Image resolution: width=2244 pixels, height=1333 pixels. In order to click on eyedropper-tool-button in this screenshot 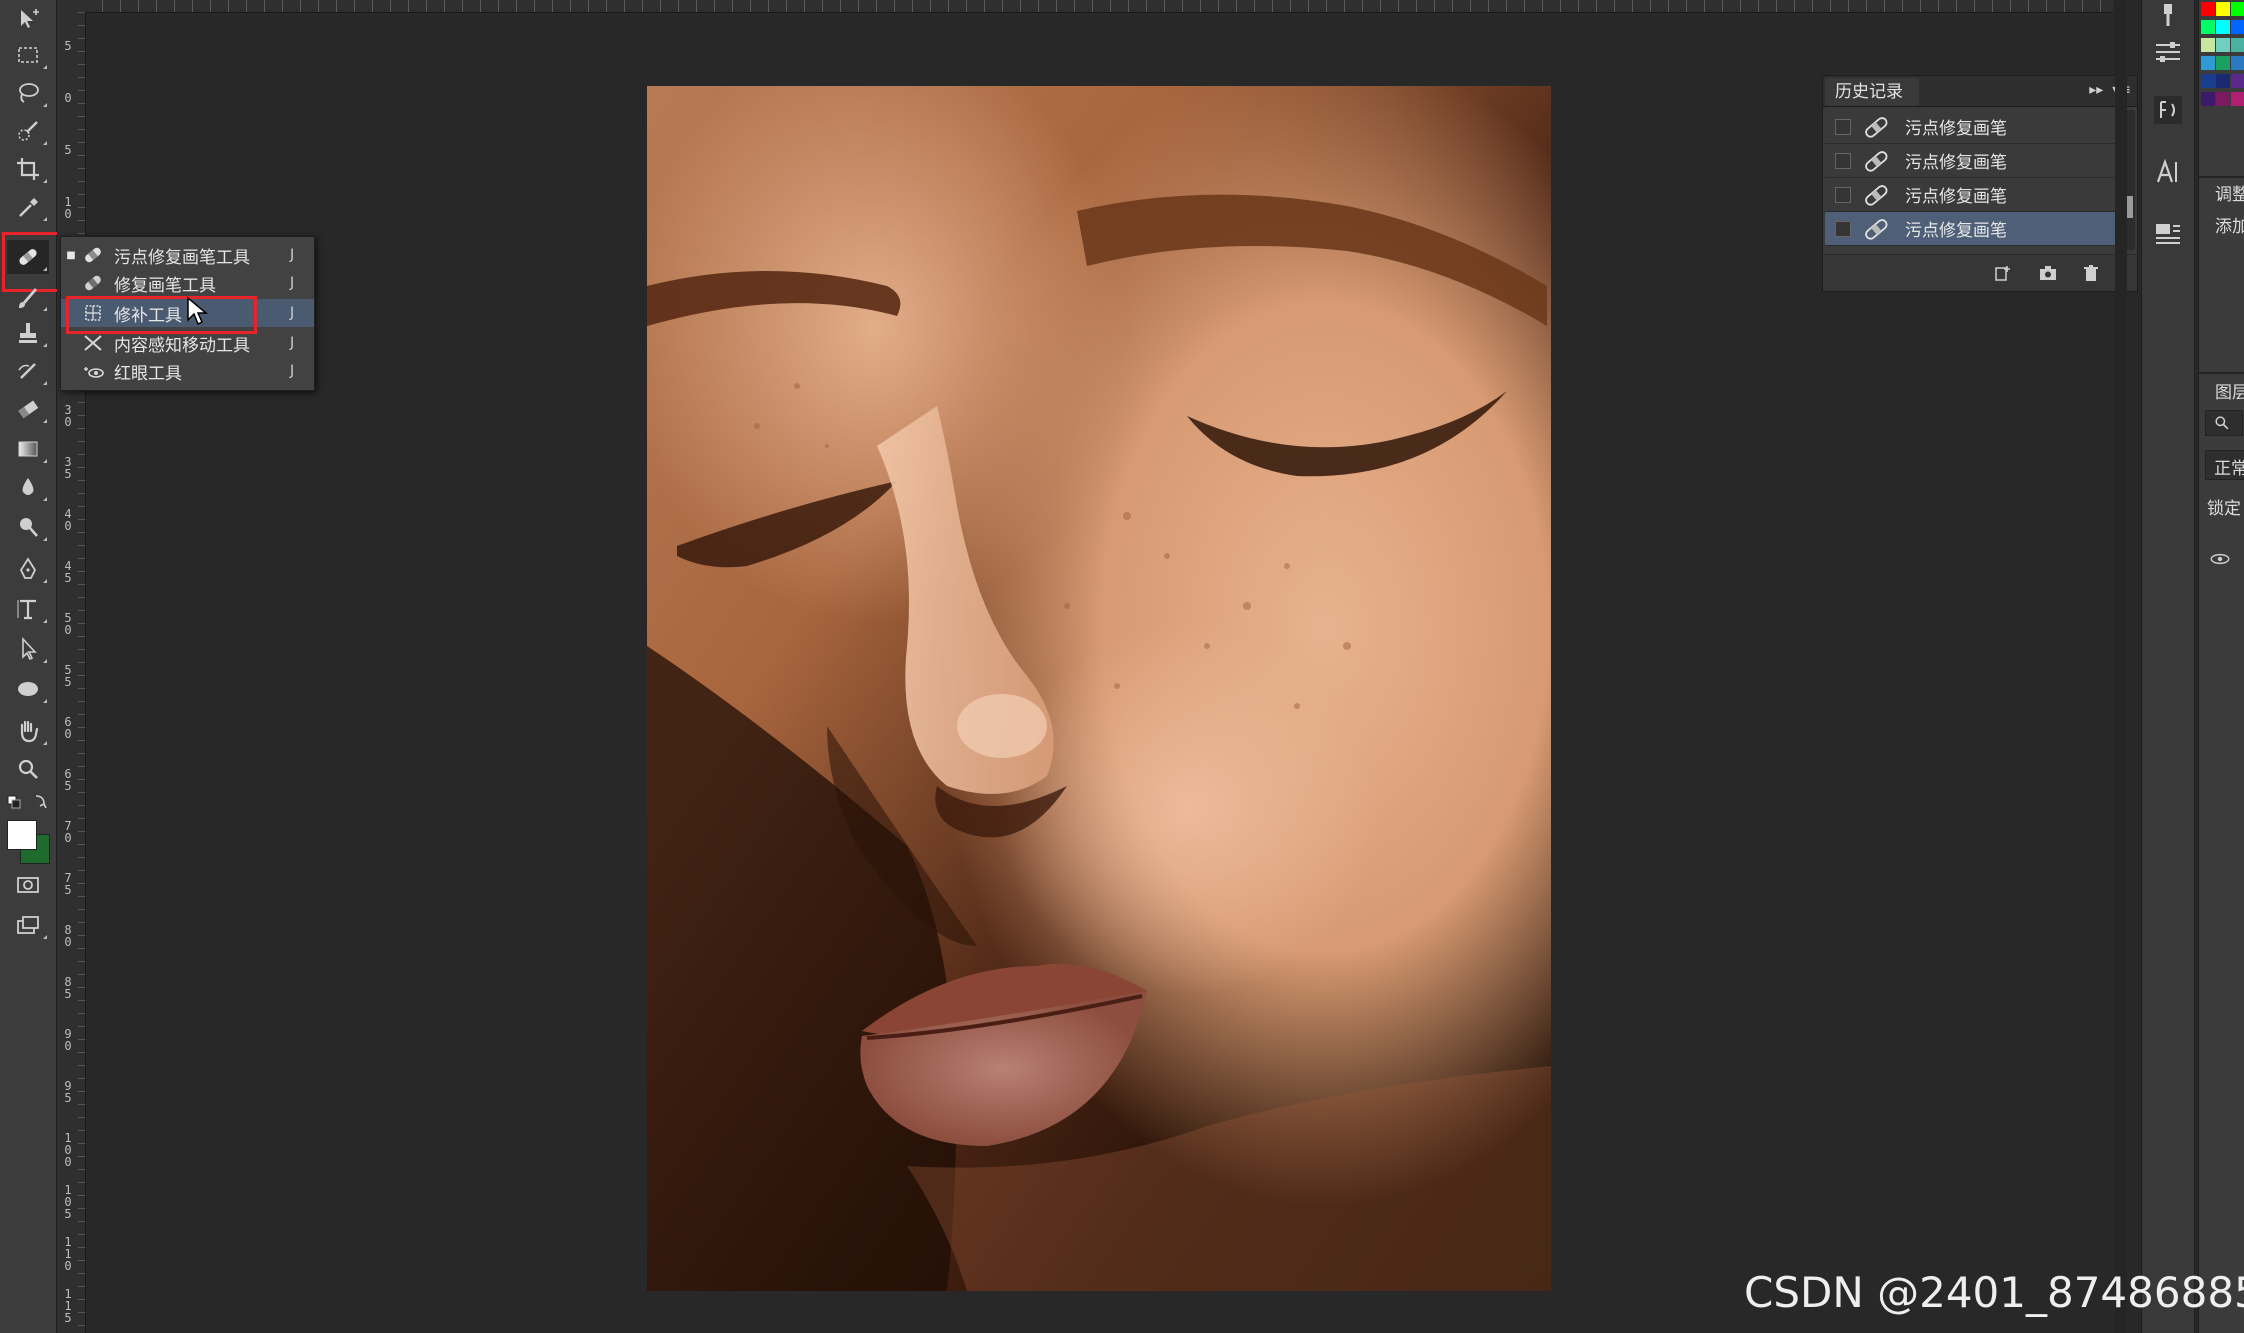, I will do `click(28, 207)`.